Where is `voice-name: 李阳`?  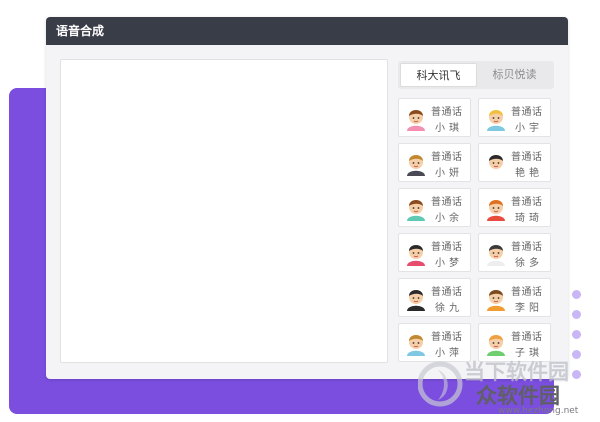
voice-name: 李阳 is located at coordinates (529, 308).